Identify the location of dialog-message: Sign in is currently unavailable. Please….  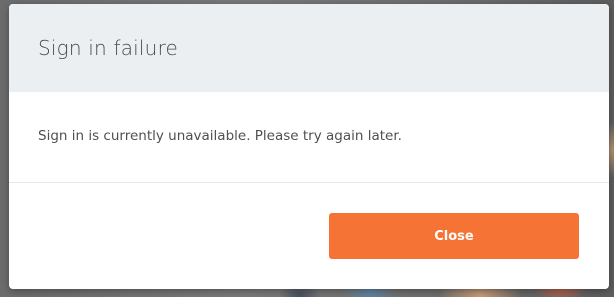
(220, 136).